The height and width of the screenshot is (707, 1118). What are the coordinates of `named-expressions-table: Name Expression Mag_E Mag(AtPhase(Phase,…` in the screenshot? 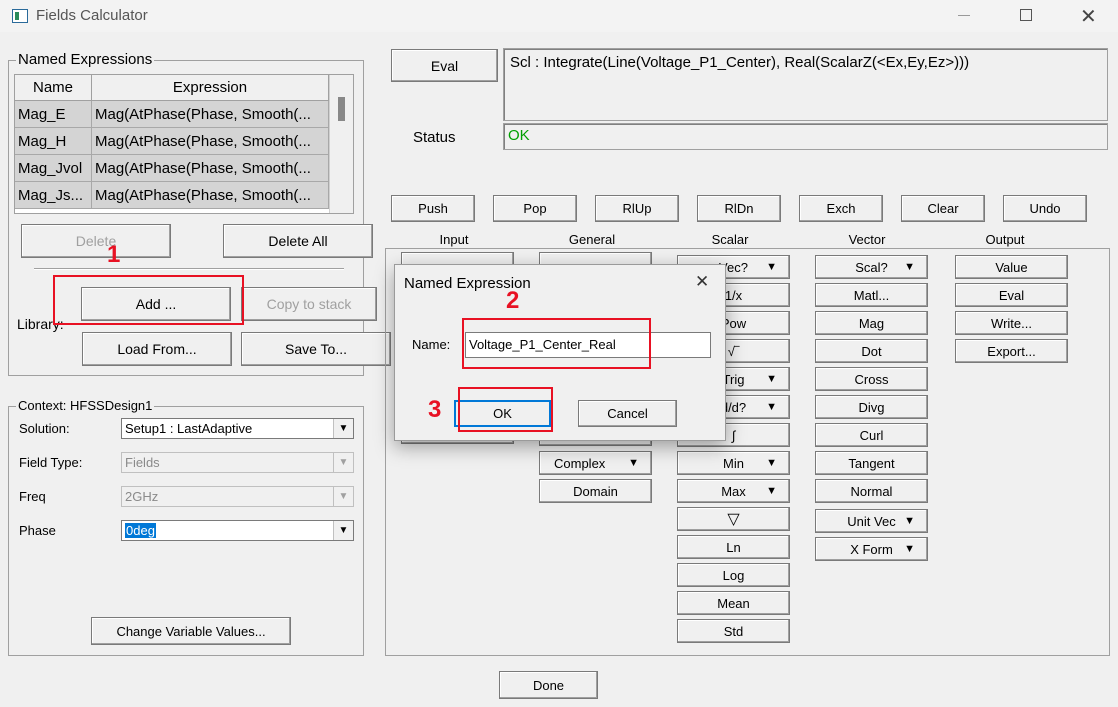 It's located at (184, 144).